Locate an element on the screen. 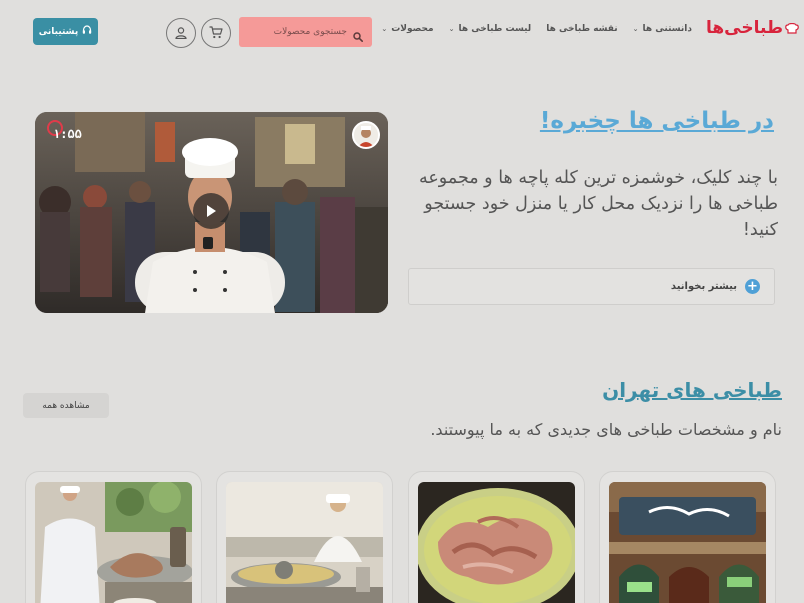 Image resolution: width=804 pixels, height=603 pixels. nav-item-products: محصولات ⌄ is located at coordinates (407, 29).